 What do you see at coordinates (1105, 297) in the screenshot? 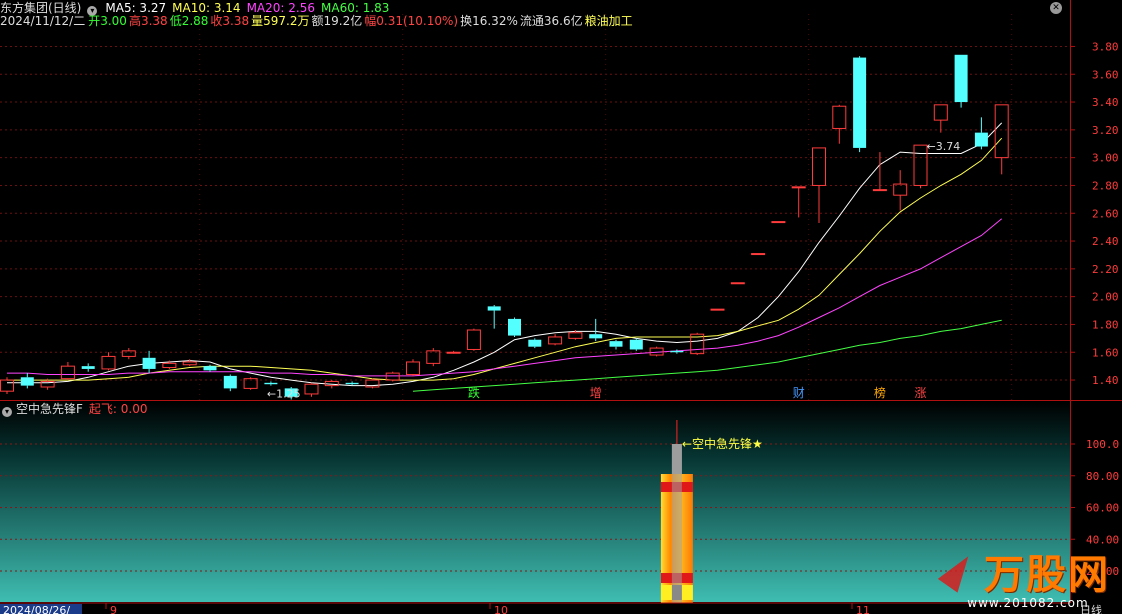
I see `y-tick-label: 2.00` at bounding box center [1105, 297].